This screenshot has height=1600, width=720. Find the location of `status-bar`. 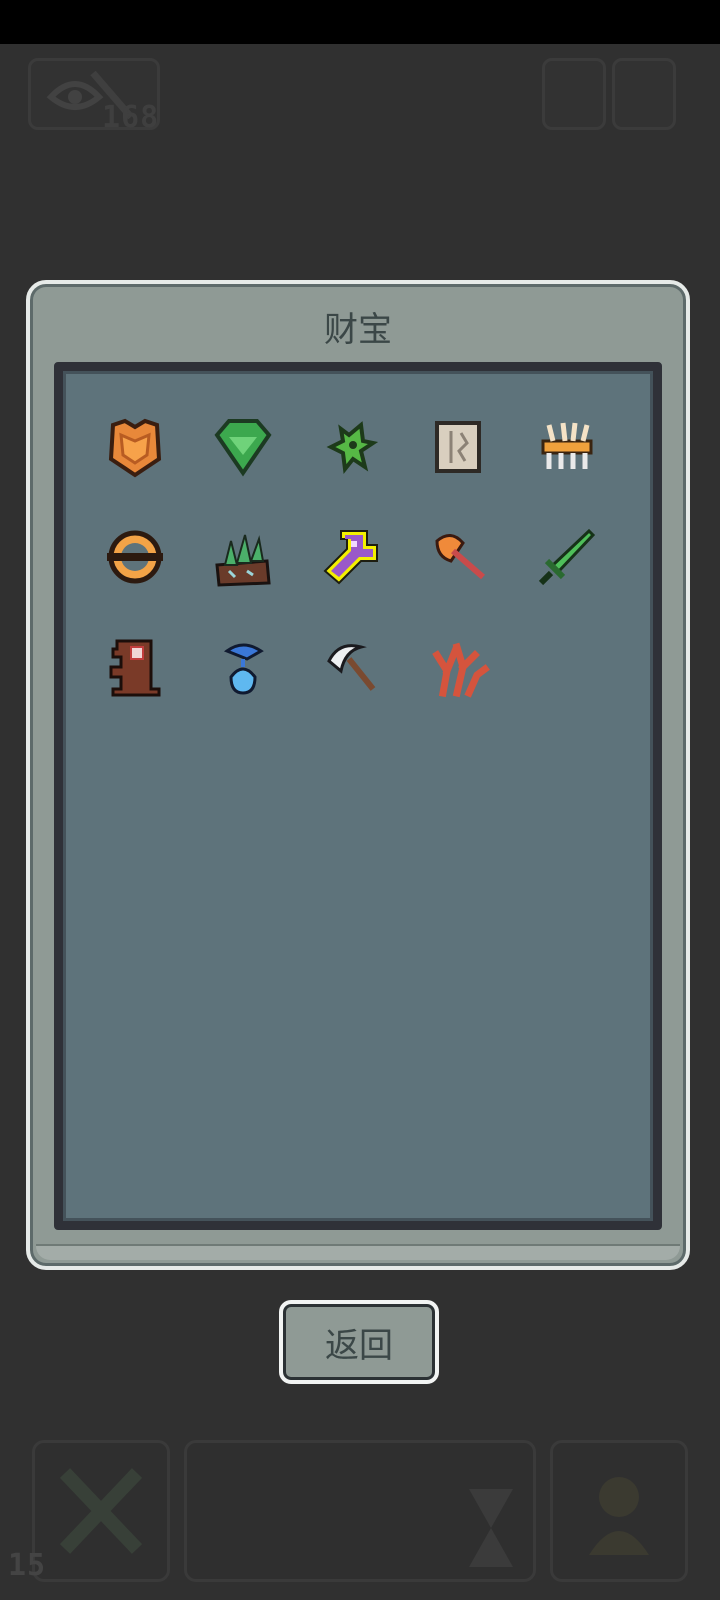

status-bar is located at coordinates (360, 22).